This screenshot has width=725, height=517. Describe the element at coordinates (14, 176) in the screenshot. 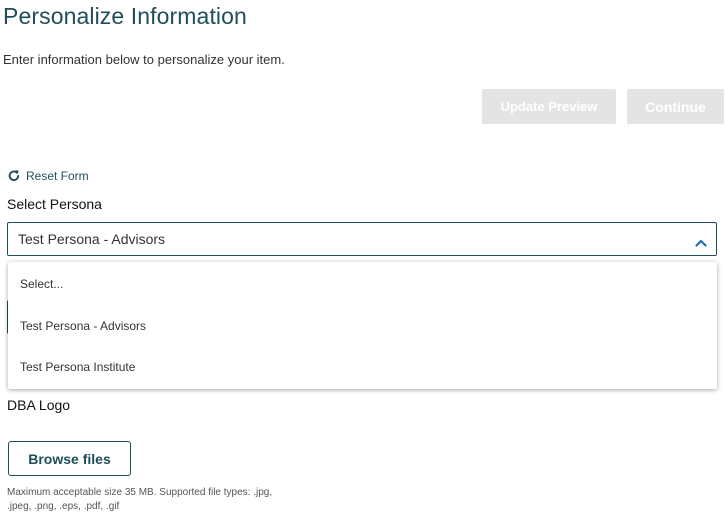

I see `refresh-icon` at that location.